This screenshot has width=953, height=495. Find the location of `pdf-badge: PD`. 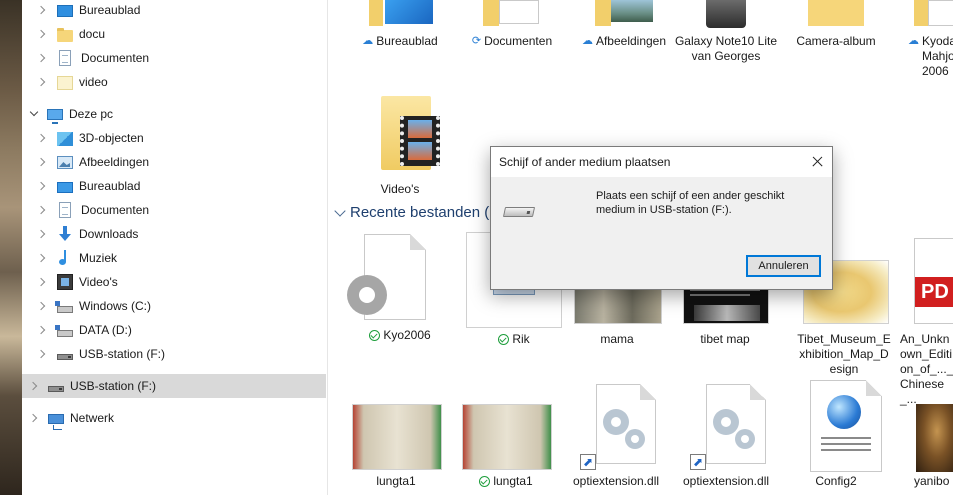

pdf-badge: PD is located at coordinates (934, 292).